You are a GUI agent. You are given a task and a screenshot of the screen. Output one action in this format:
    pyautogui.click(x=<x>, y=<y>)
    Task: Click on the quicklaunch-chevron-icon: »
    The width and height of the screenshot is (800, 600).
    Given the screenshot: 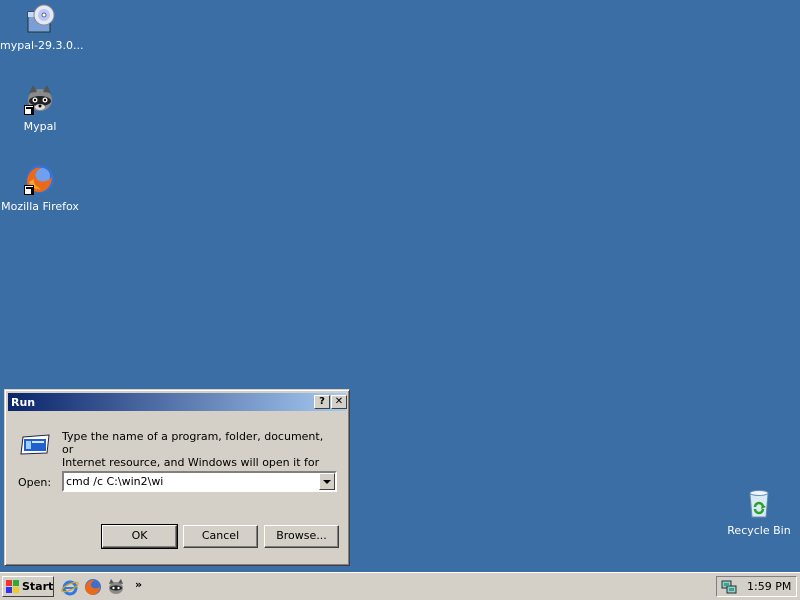 What is the action you would take?
    pyautogui.click(x=138, y=584)
    